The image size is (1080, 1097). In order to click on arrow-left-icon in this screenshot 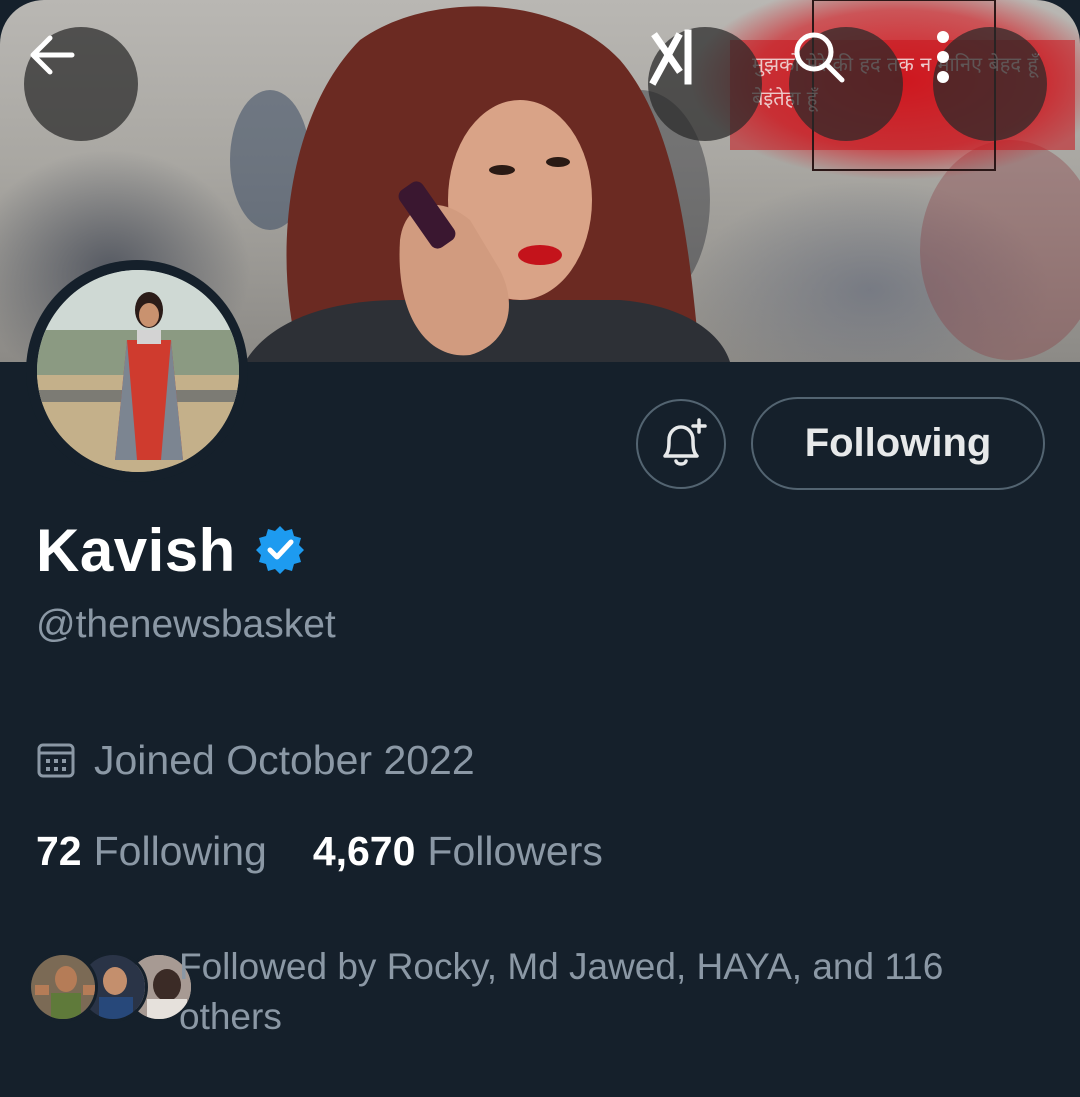, I will do `click(52, 55)`.